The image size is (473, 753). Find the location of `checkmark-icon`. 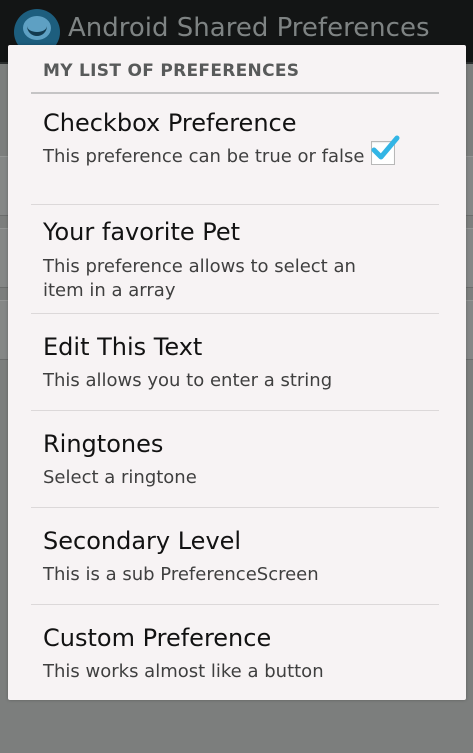

checkmark-icon is located at coordinates (385, 147).